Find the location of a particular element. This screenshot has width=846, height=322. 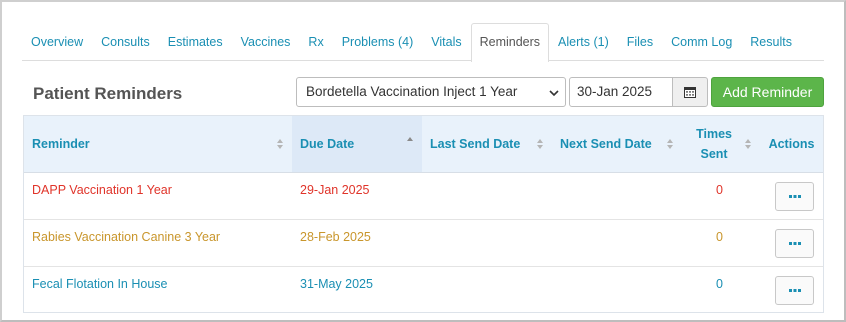

tab-rx: Rx is located at coordinates (315, 42).